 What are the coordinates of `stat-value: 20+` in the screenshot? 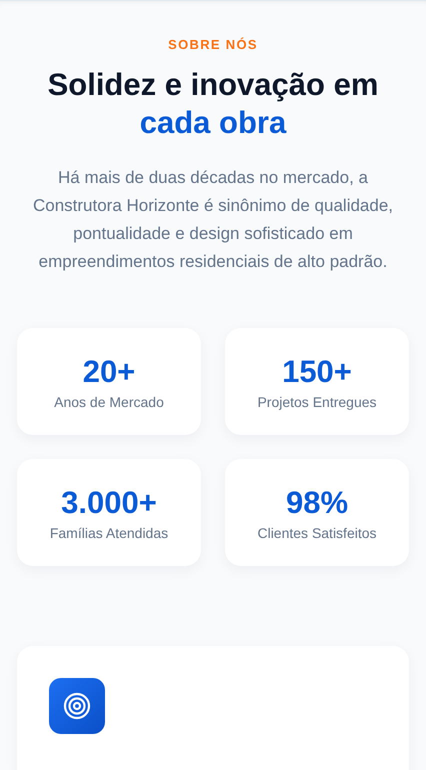 It's located at (109, 372).